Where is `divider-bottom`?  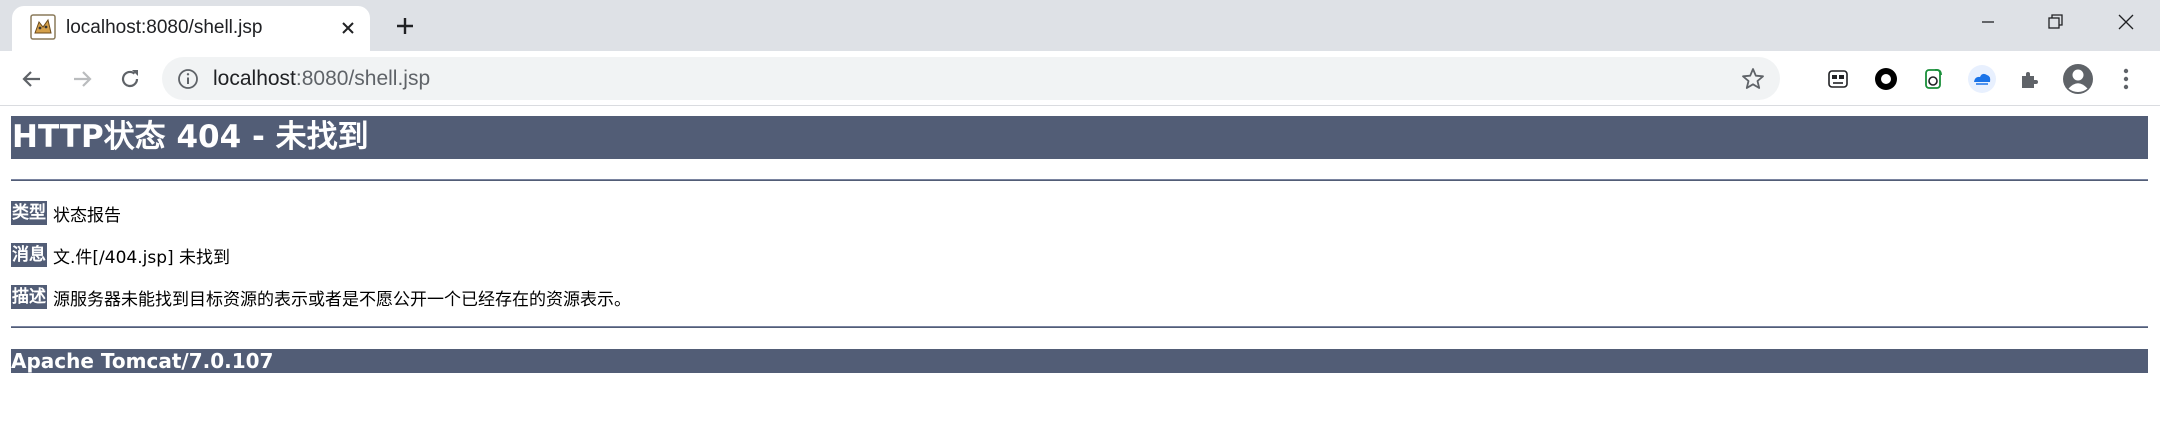
divider-bottom is located at coordinates (1079, 327).